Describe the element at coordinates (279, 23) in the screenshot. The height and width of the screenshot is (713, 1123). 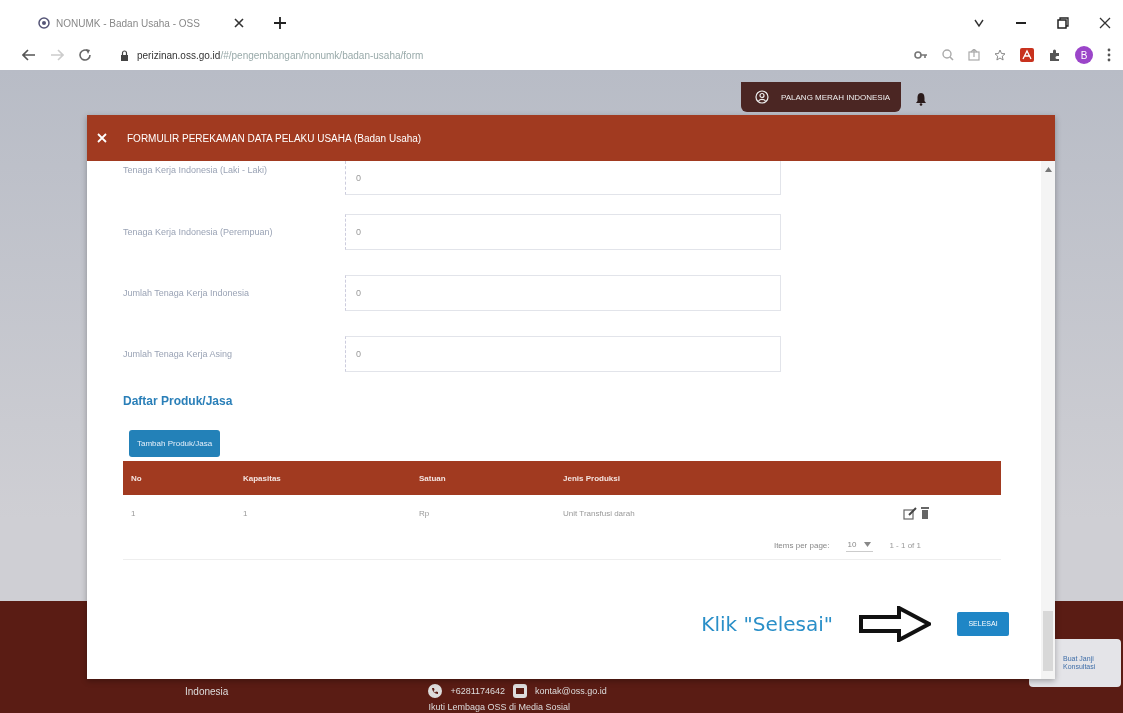
I see `new-tab-icon` at that location.